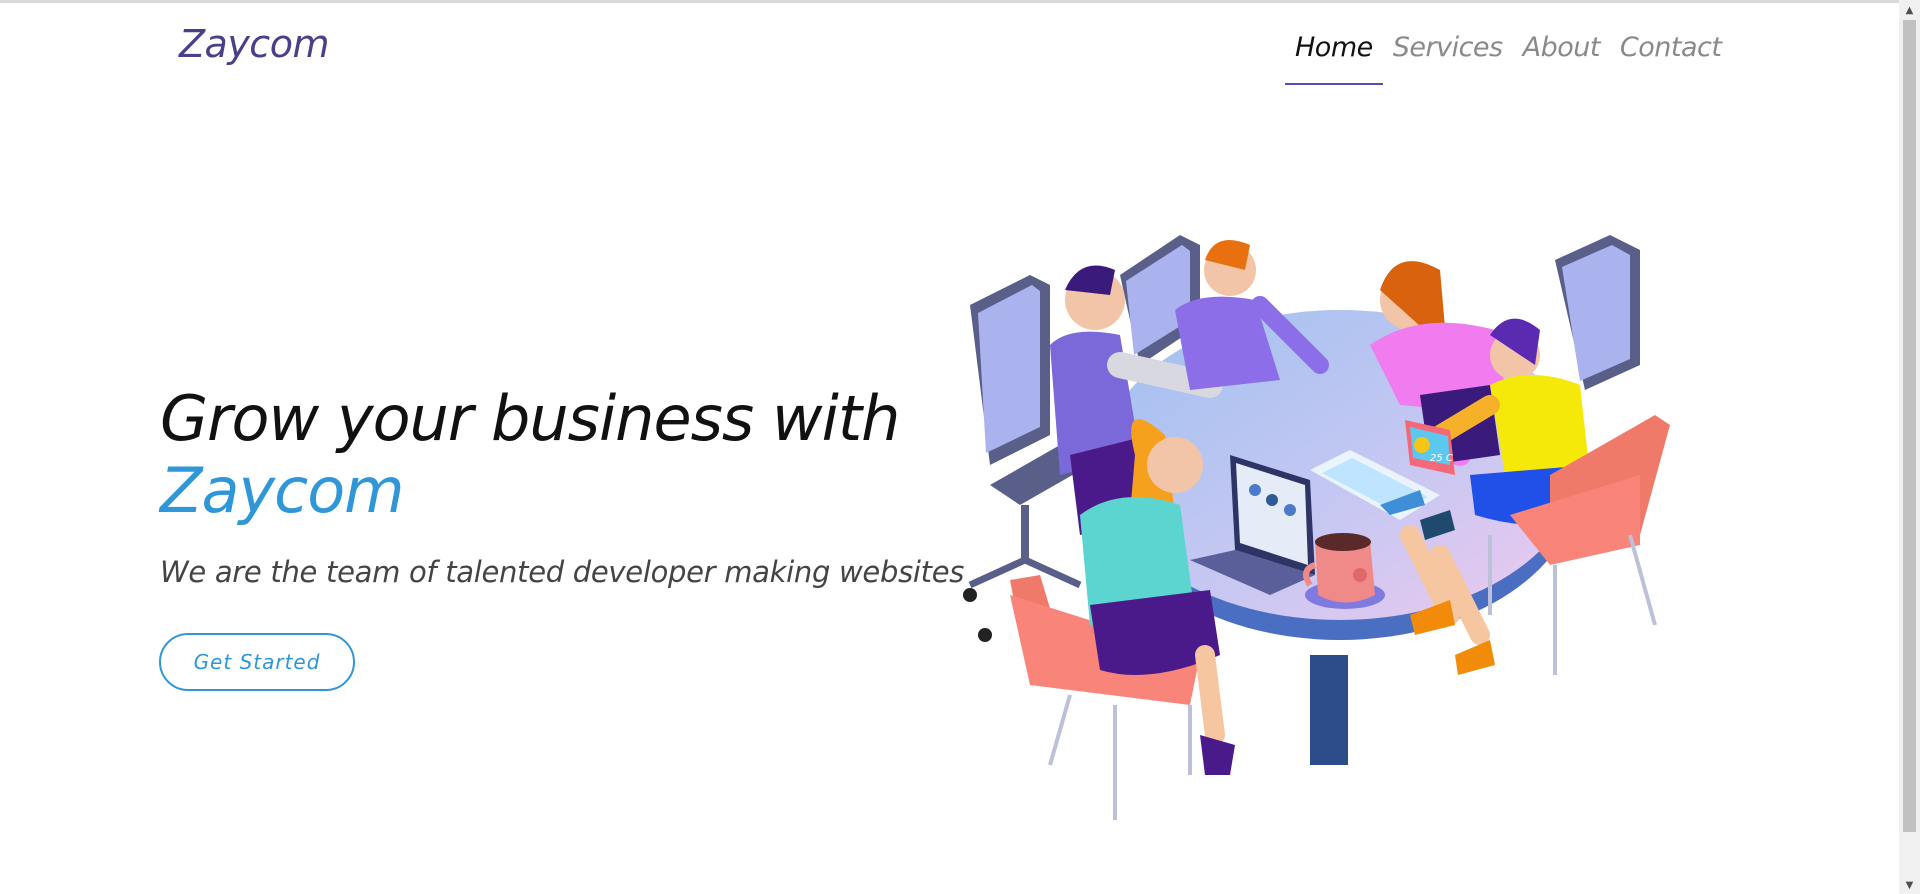 Image resolution: width=1920 pixels, height=894 pixels. I want to click on nav-item-services: Services, so click(1448, 56).